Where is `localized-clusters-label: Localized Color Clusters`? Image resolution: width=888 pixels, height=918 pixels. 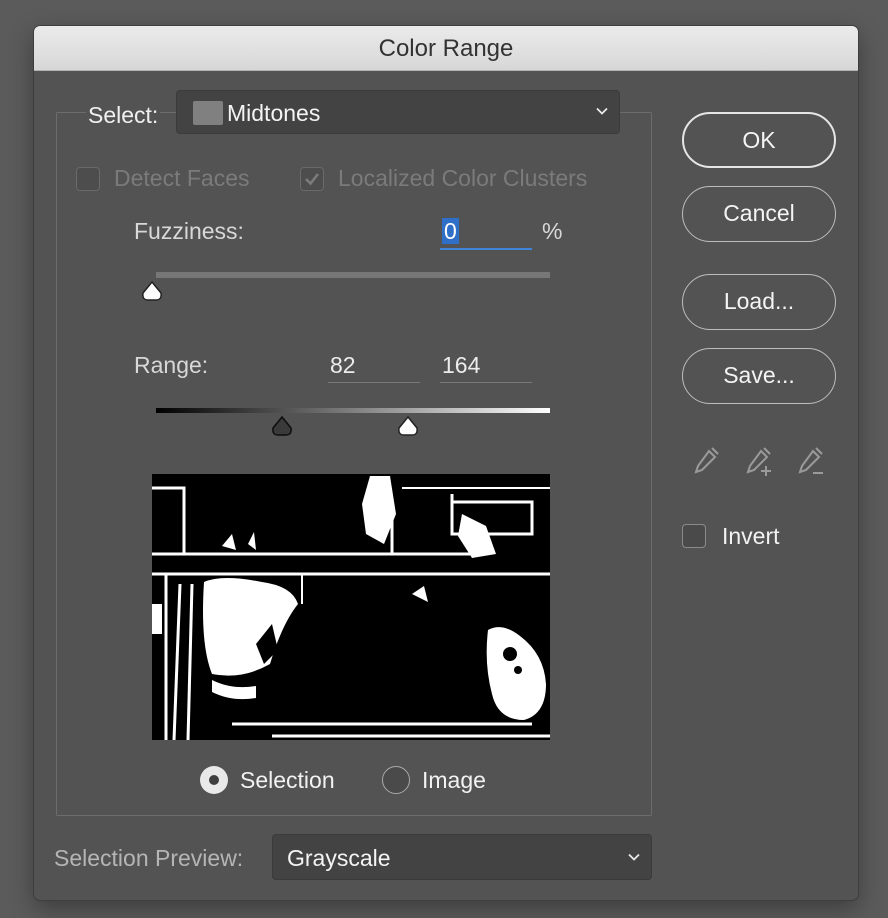
localized-clusters-label: Localized Color Clusters is located at coordinates (463, 178).